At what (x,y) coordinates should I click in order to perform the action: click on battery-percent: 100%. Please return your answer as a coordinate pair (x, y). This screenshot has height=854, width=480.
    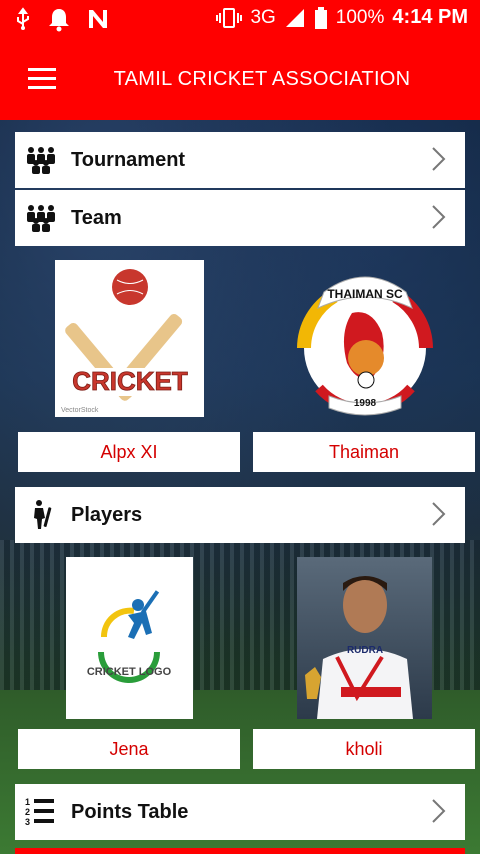
    Looking at the image, I should click on (360, 17).